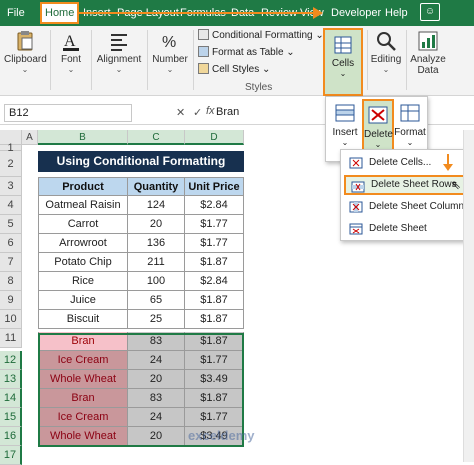 The height and width of the screenshot is (465, 474). Describe the element at coordinates (11, 319) in the screenshot. I see `row-header: 10` at that location.